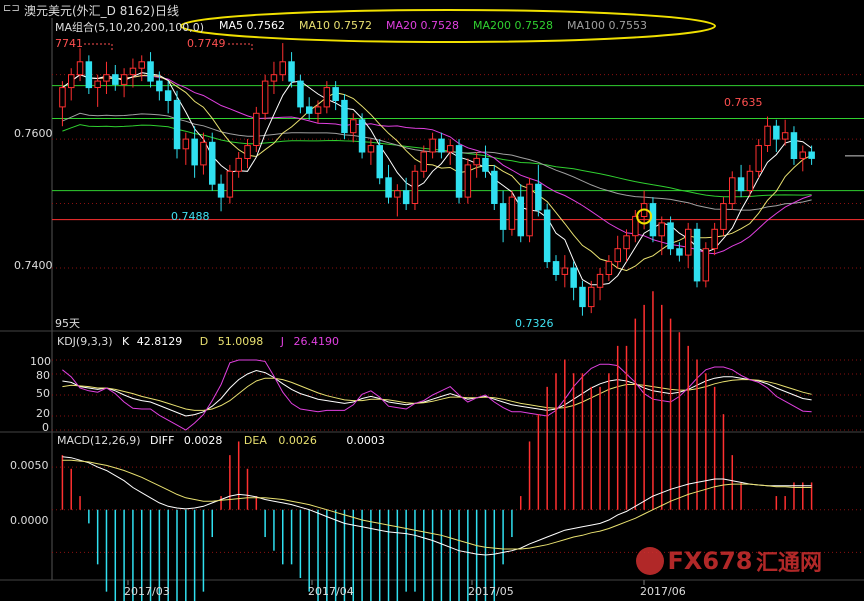 This screenshot has width=864, height=601. I want to click on macd-dea-line, so click(437, 504).